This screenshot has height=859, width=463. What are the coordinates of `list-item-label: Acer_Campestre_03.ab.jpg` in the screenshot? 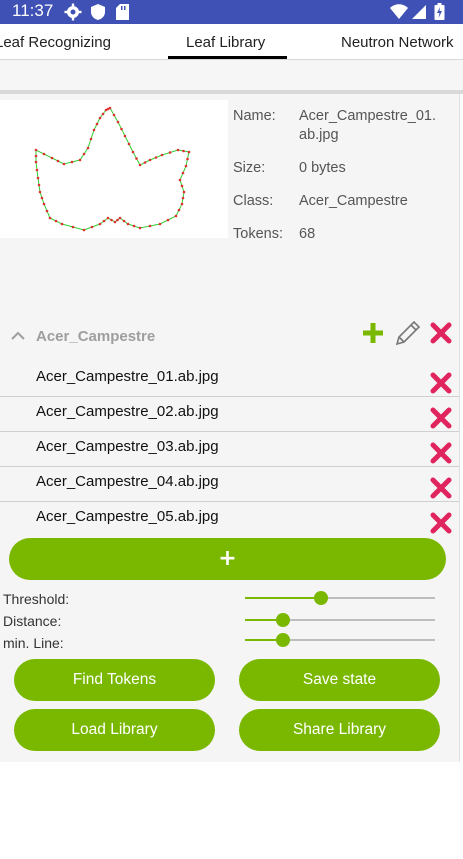 It's located at (127, 446).